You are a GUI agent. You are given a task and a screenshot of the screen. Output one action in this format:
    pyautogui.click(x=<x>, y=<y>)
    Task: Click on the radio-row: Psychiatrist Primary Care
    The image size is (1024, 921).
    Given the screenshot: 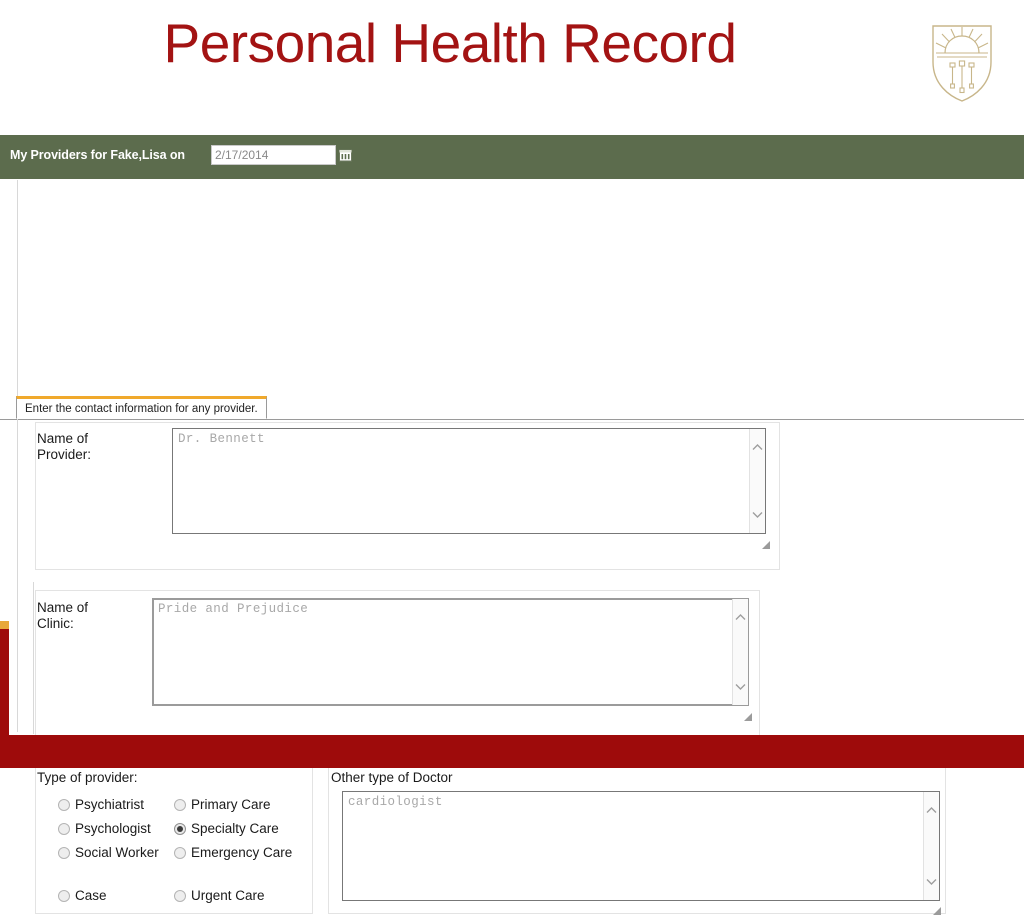 What is the action you would take?
    pyautogui.click(x=177, y=808)
    